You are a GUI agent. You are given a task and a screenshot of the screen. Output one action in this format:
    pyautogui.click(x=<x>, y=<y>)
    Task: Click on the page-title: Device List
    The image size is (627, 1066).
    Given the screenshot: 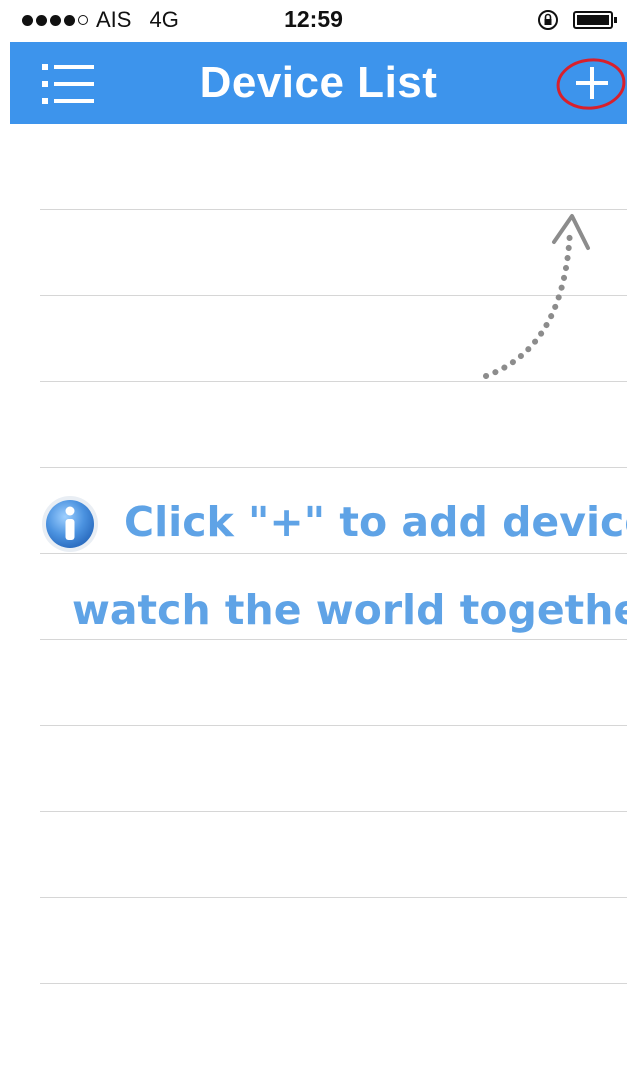 What is the action you would take?
    pyautogui.click(x=318, y=82)
    